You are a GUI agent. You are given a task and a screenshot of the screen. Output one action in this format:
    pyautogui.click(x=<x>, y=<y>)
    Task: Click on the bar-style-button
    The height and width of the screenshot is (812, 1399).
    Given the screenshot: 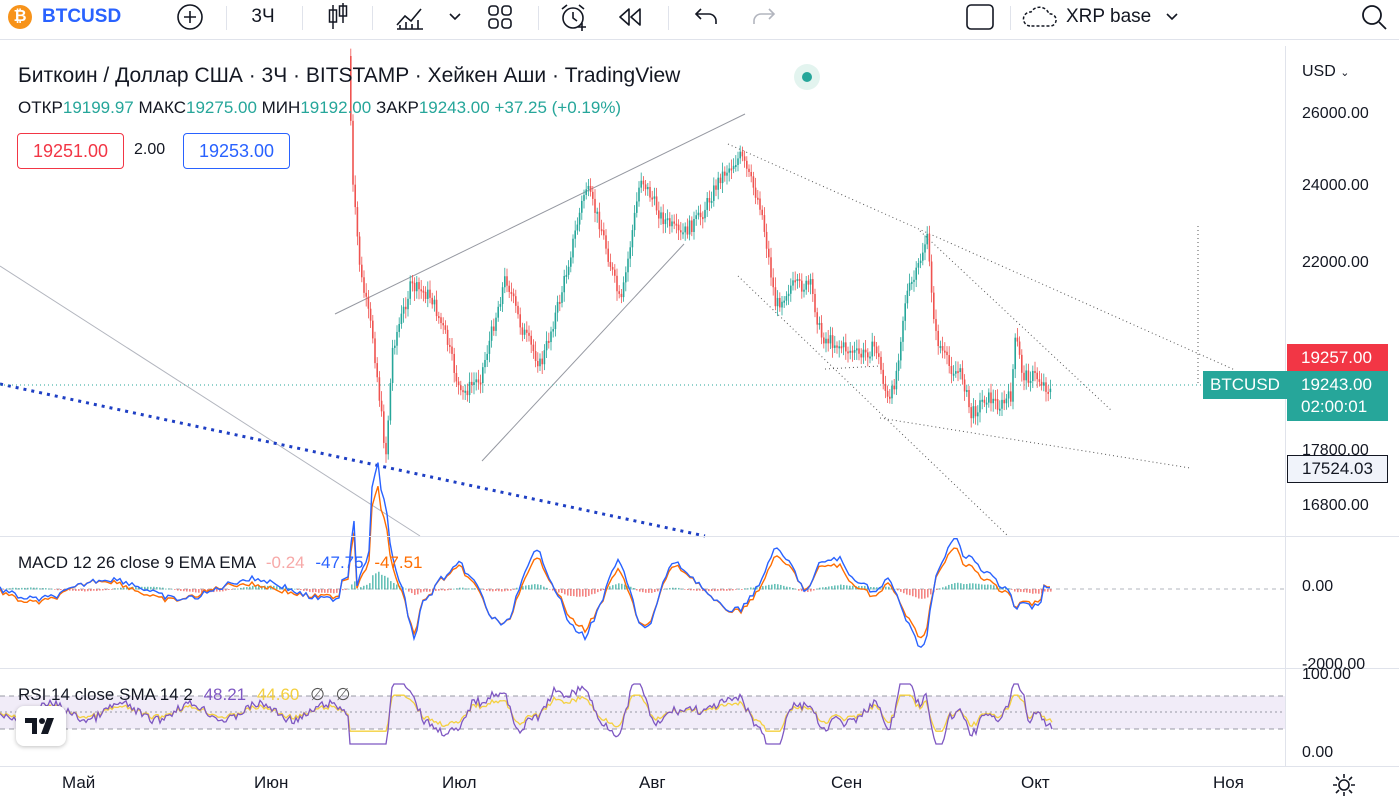 What is the action you would take?
    pyautogui.click(x=338, y=17)
    